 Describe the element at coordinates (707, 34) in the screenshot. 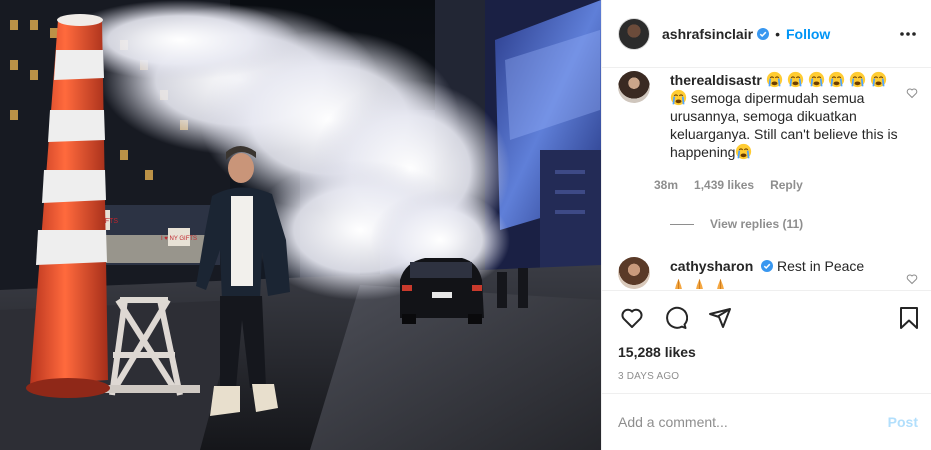

I see `author-username: ashrafsinclair` at that location.